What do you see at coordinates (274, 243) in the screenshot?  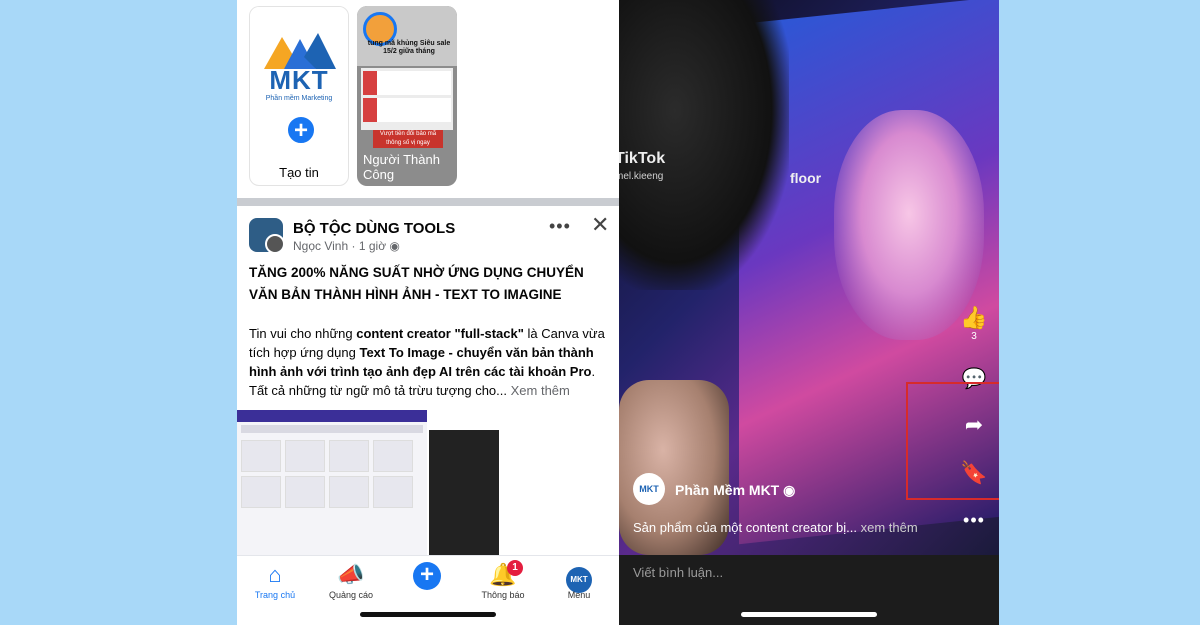 I see `author-avatar` at bounding box center [274, 243].